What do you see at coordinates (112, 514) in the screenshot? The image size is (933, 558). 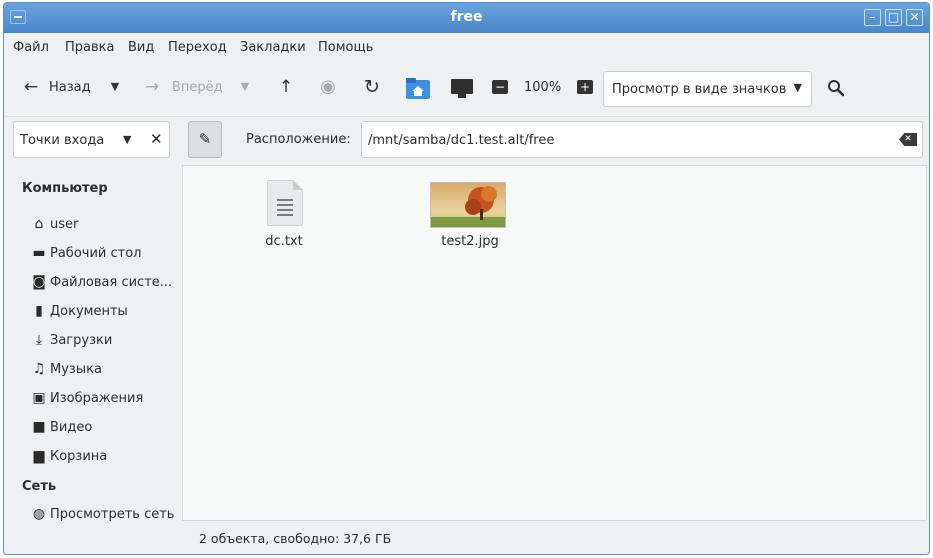 I see `sidebar-item-label: Просмотреть сеть` at bounding box center [112, 514].